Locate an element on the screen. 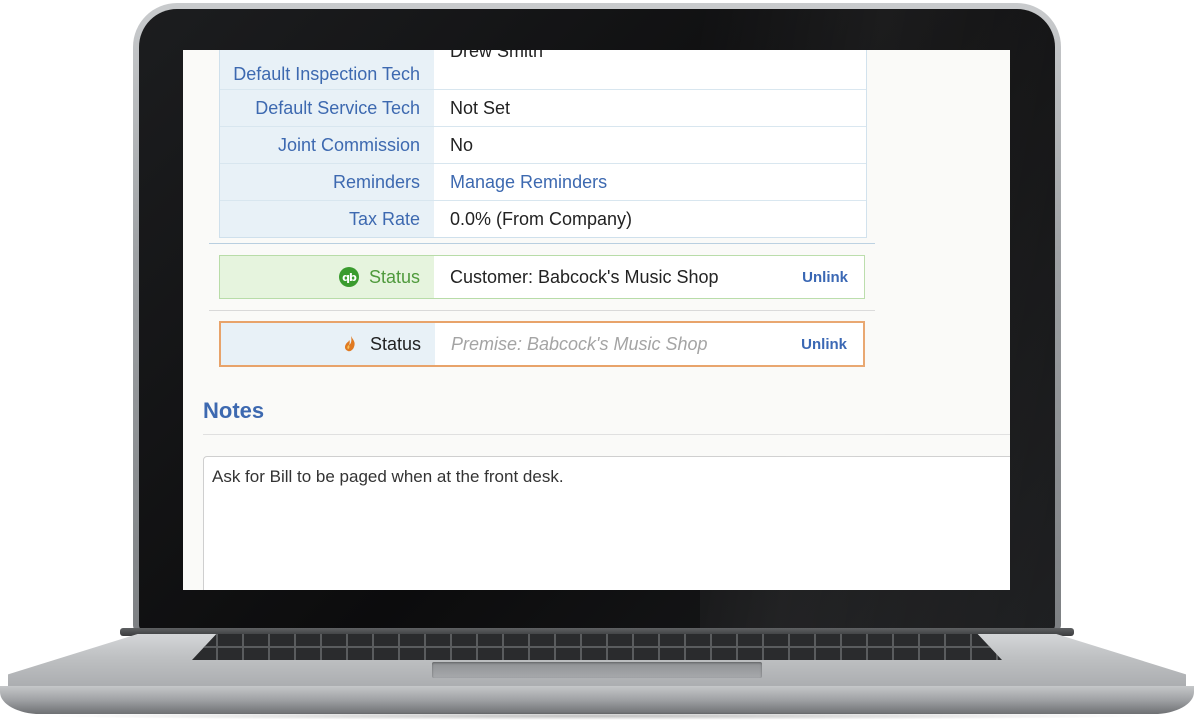 This screenshot has height=720, width=1194. table-row: Default Service Tech Not Set is located at coordinates (543, 108).